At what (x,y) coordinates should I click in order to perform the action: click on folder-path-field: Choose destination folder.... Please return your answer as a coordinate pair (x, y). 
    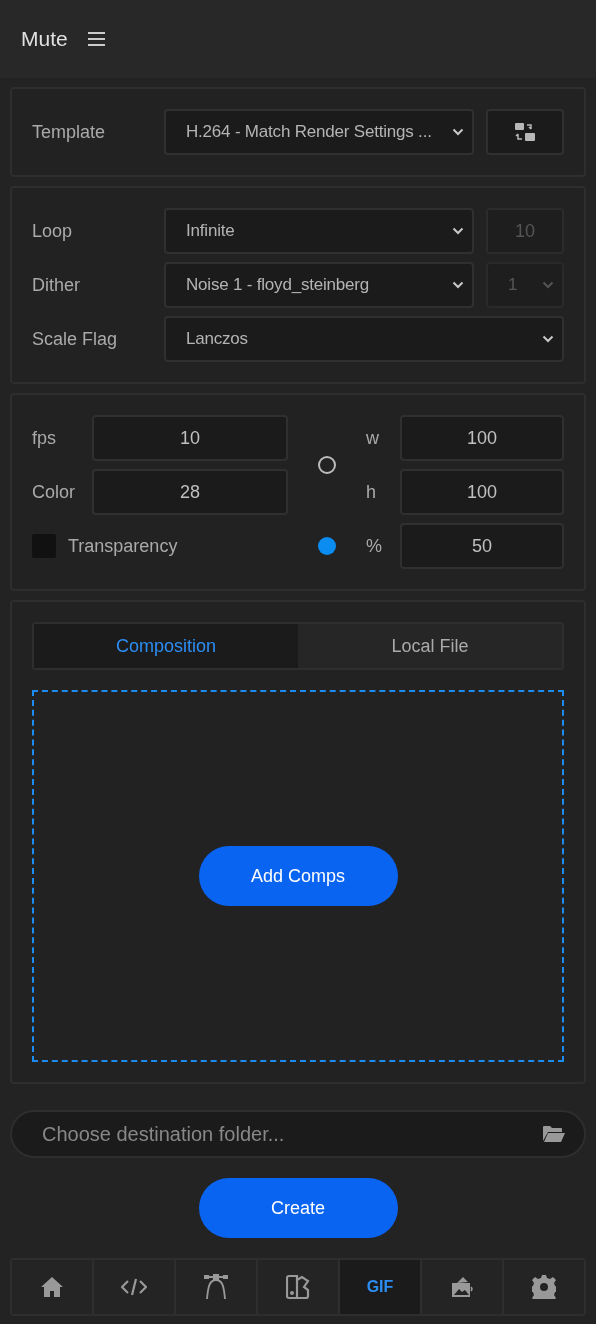
    Looking at the image, I should click on (298, 1134).